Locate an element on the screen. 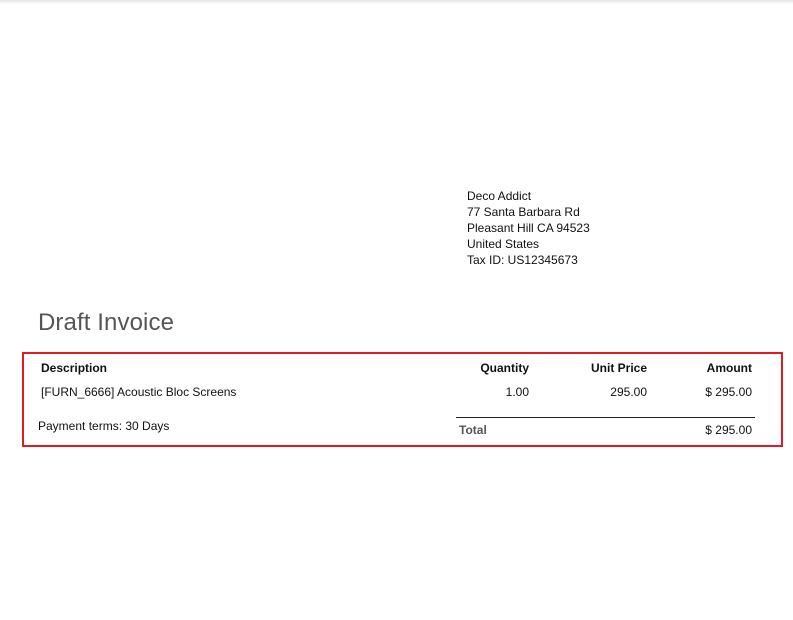  partner-name: Deco Addict is located at coordinates (499, 196).